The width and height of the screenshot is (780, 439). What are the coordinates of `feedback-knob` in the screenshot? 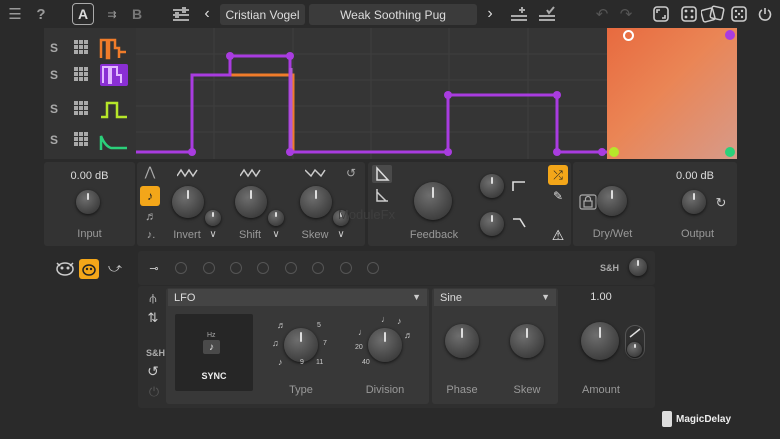 It's located at (433, 201).